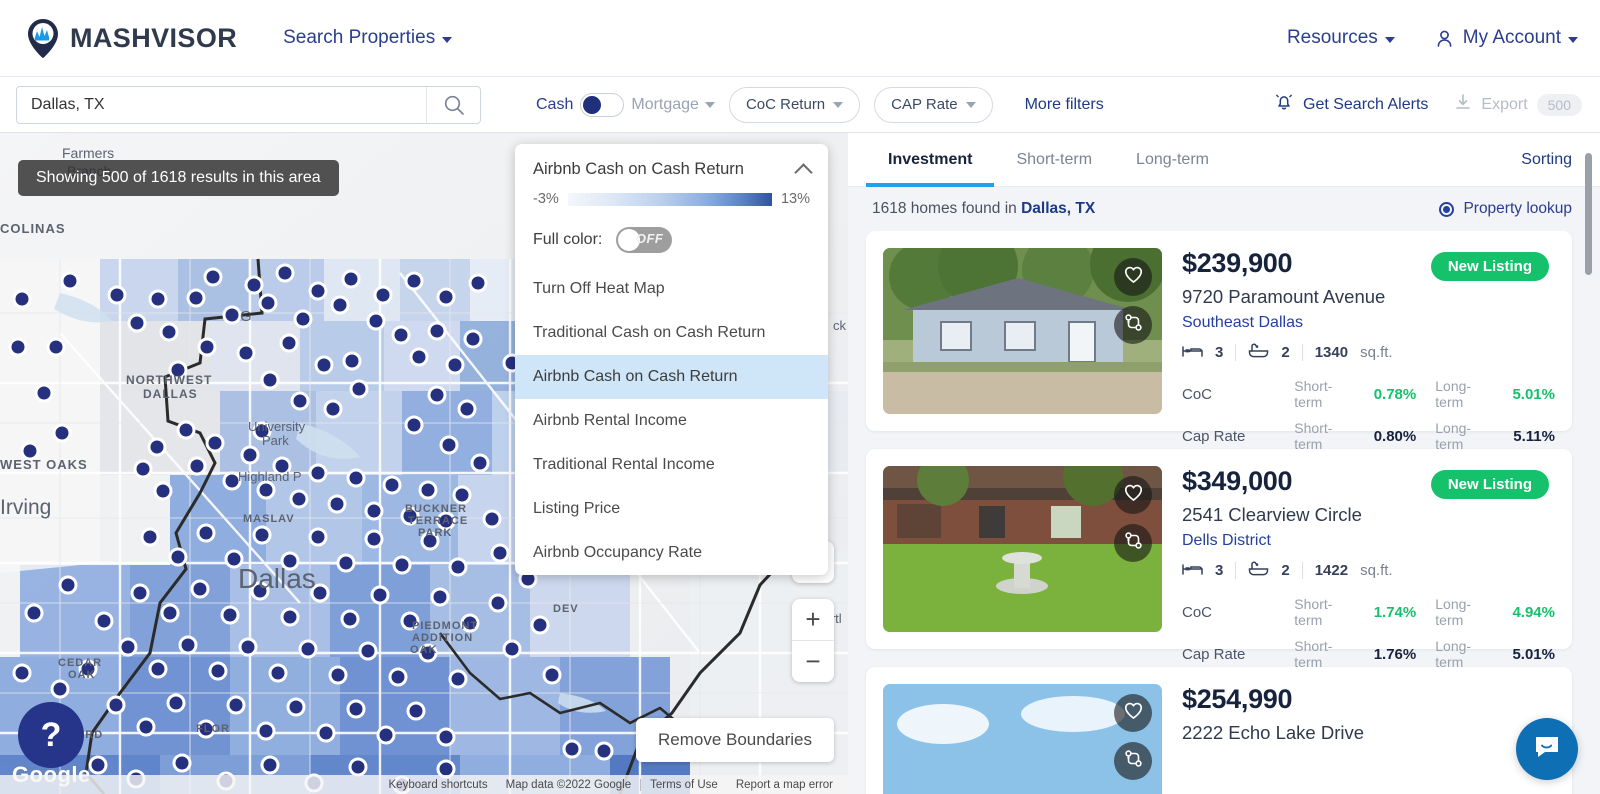 This screenshot has height=794, width=1600. I want to click on help-button: ?, so click(51, 735).